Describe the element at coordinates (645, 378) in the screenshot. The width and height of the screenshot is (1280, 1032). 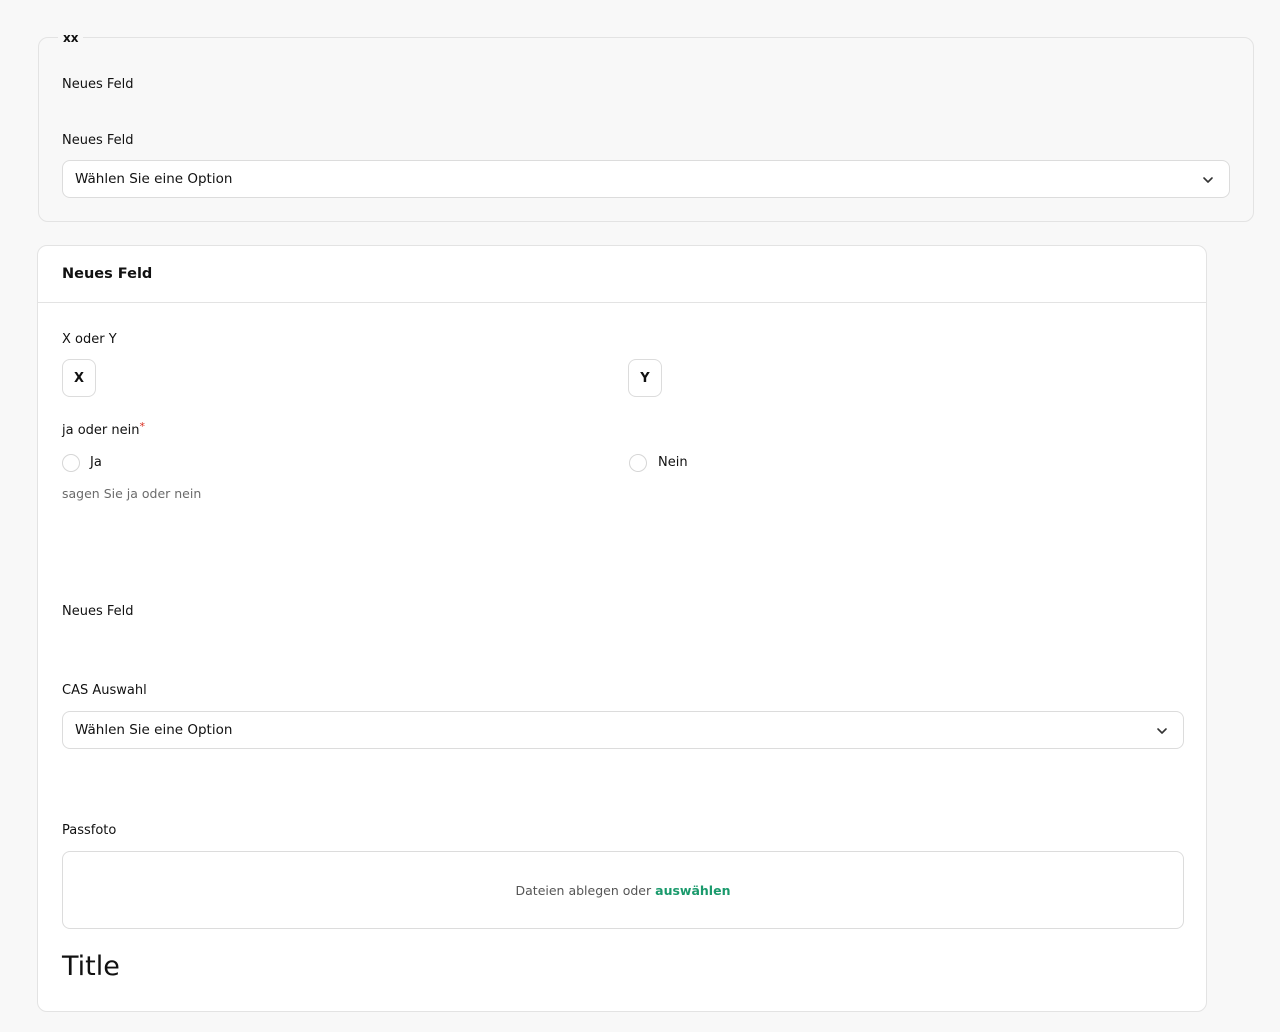
I see `option-y-button: Y` at that location.